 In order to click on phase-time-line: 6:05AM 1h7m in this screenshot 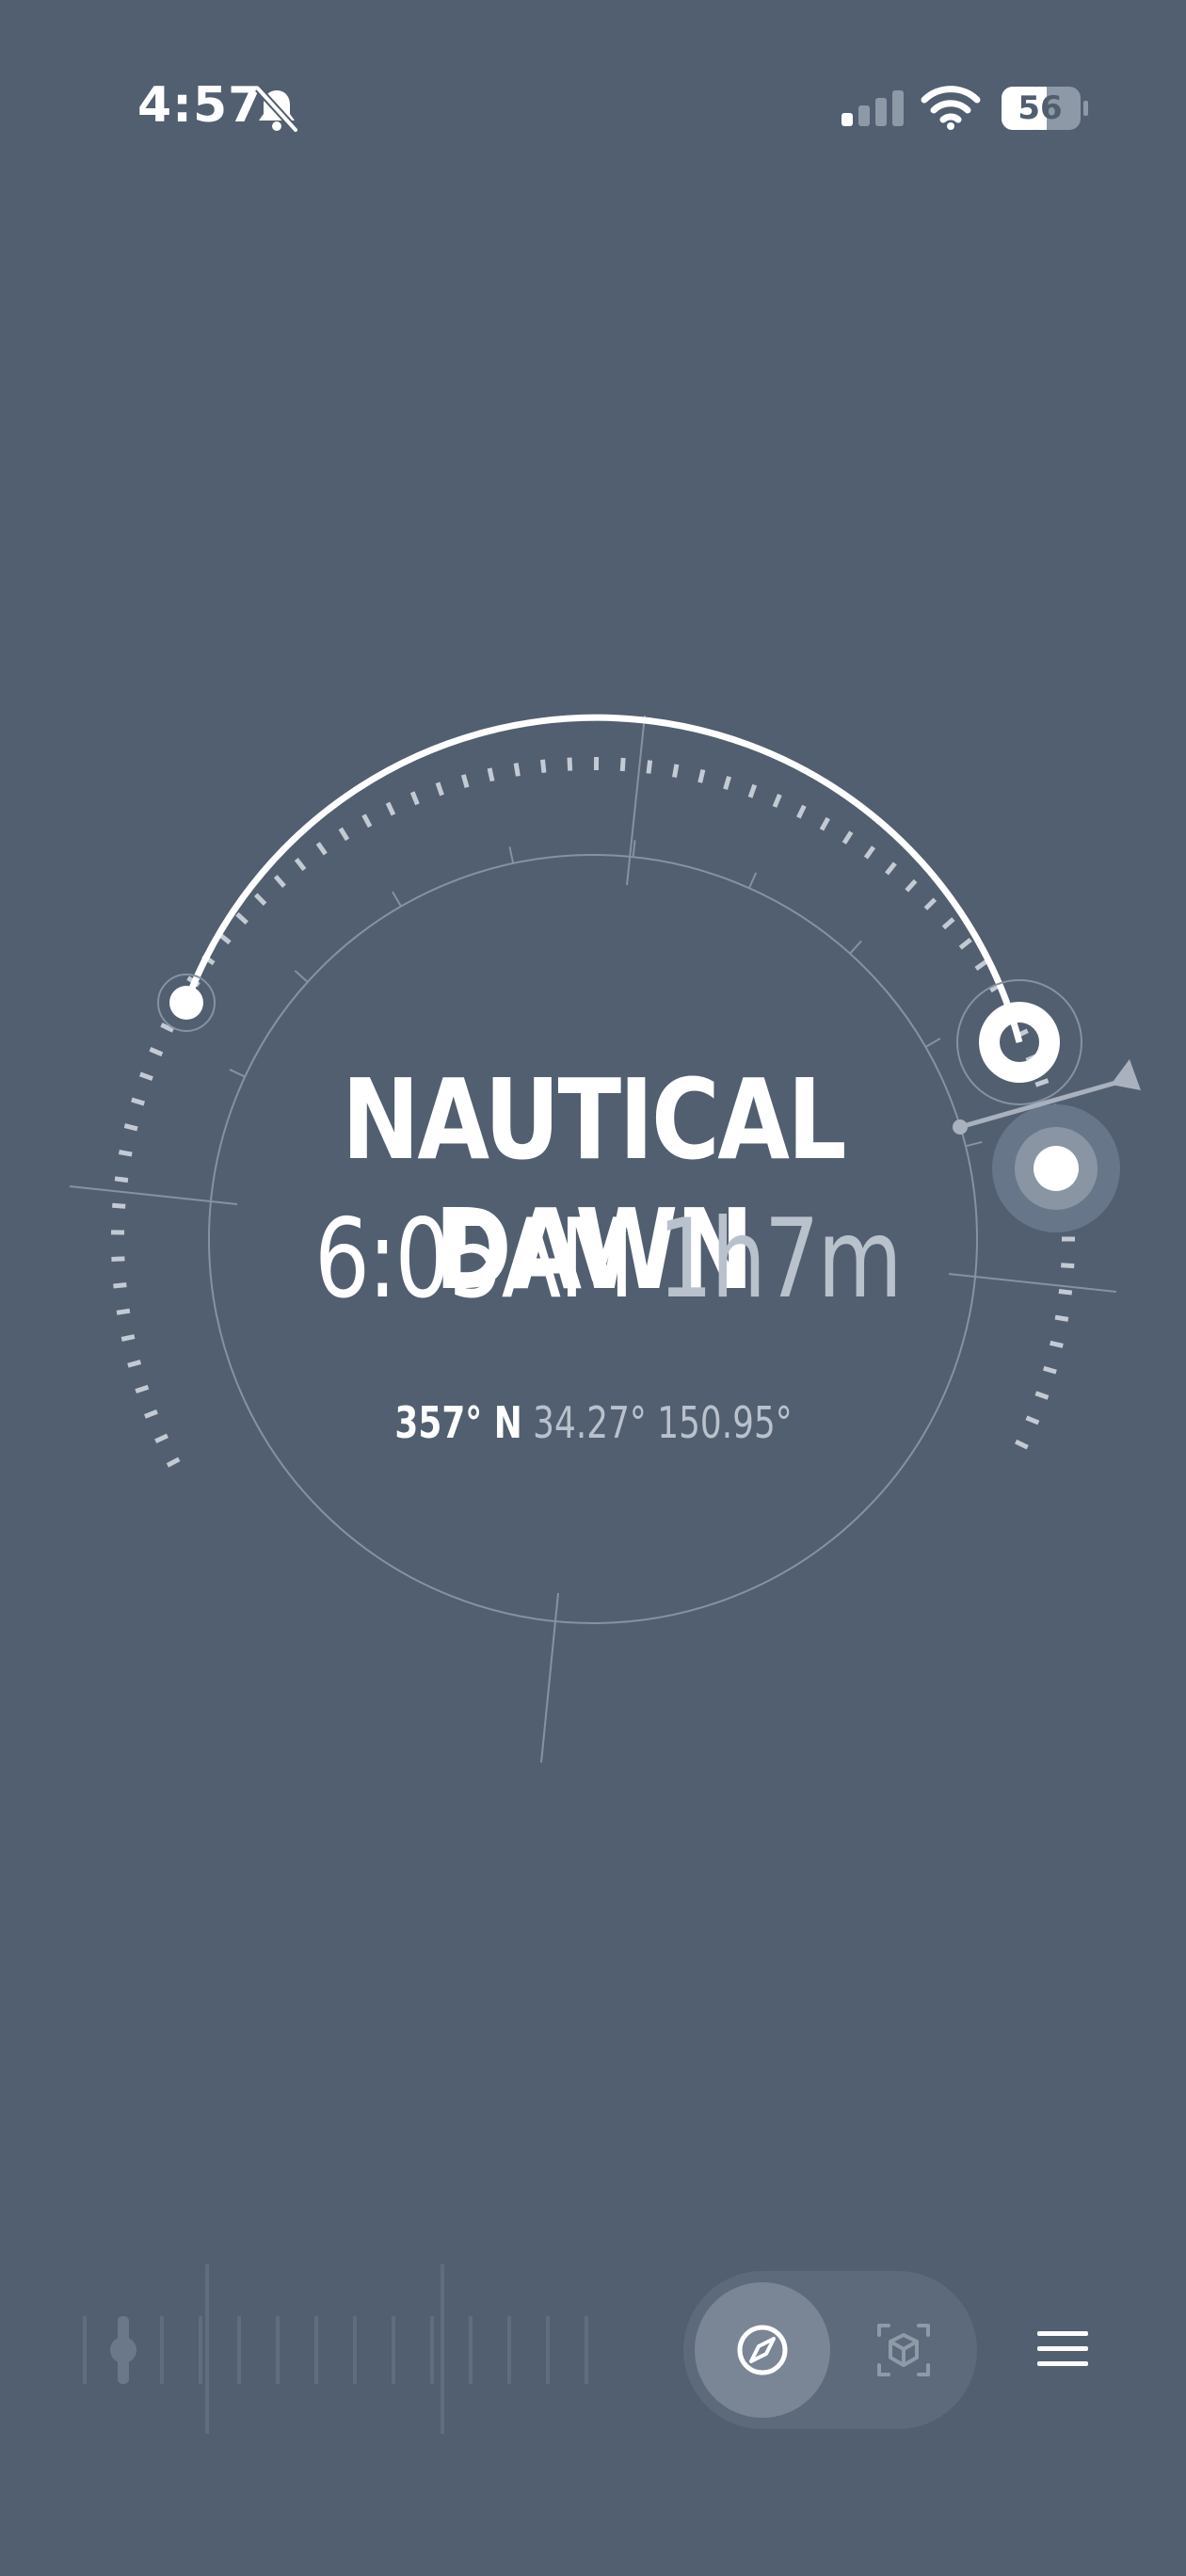, I will do `click(608, 1259)`.